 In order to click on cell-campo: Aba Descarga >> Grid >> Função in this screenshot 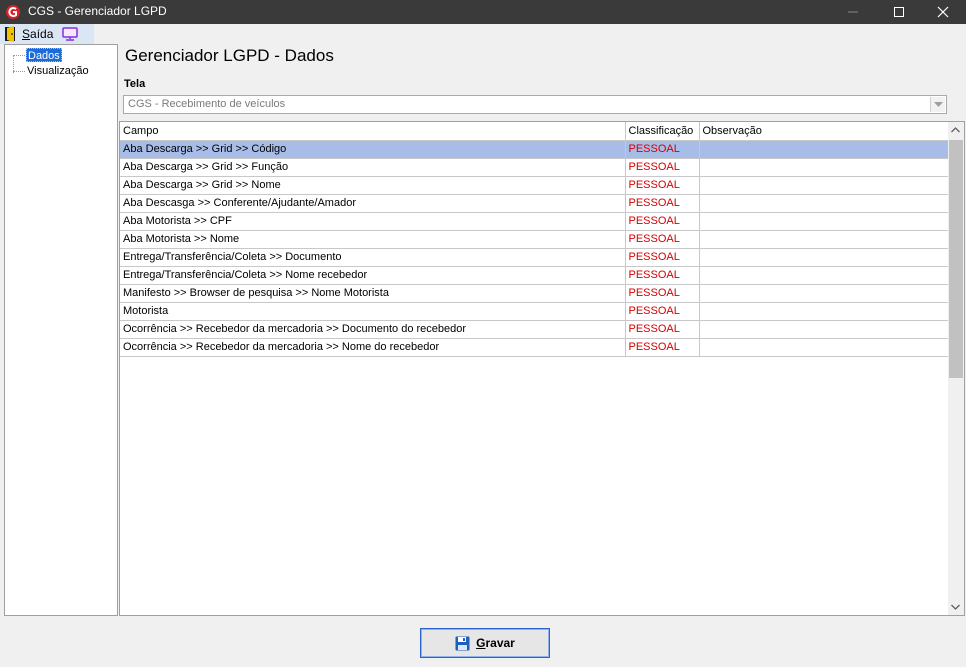, I will do `click(373, 167)`.